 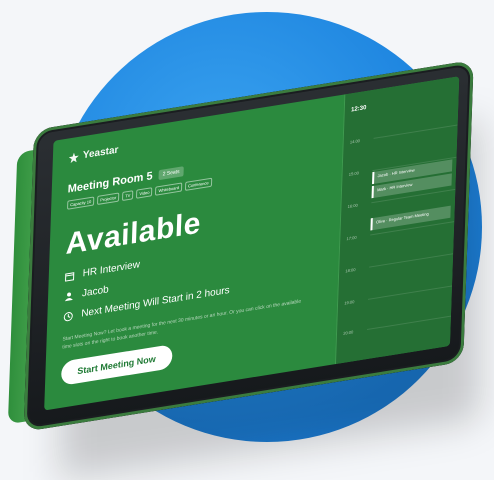 I want to click on room-tag: Conference, so click(x=198, y=184).